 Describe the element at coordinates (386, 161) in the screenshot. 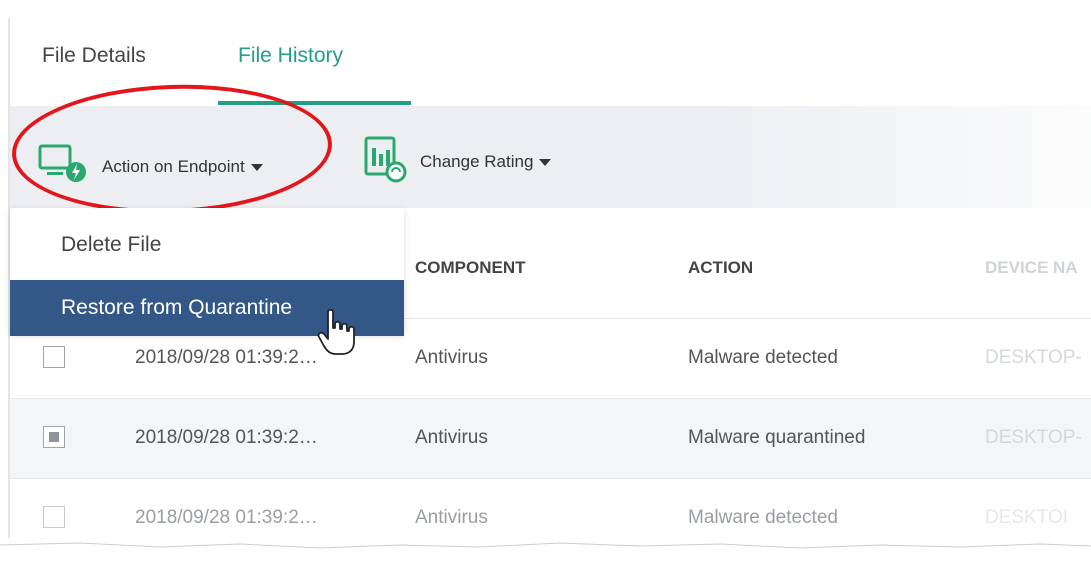

I see `rating-document-icon` at that location.